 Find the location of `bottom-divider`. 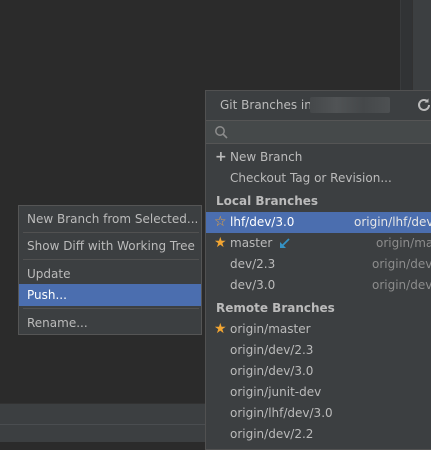

bottom-divider is located at coordinates (102, 424).